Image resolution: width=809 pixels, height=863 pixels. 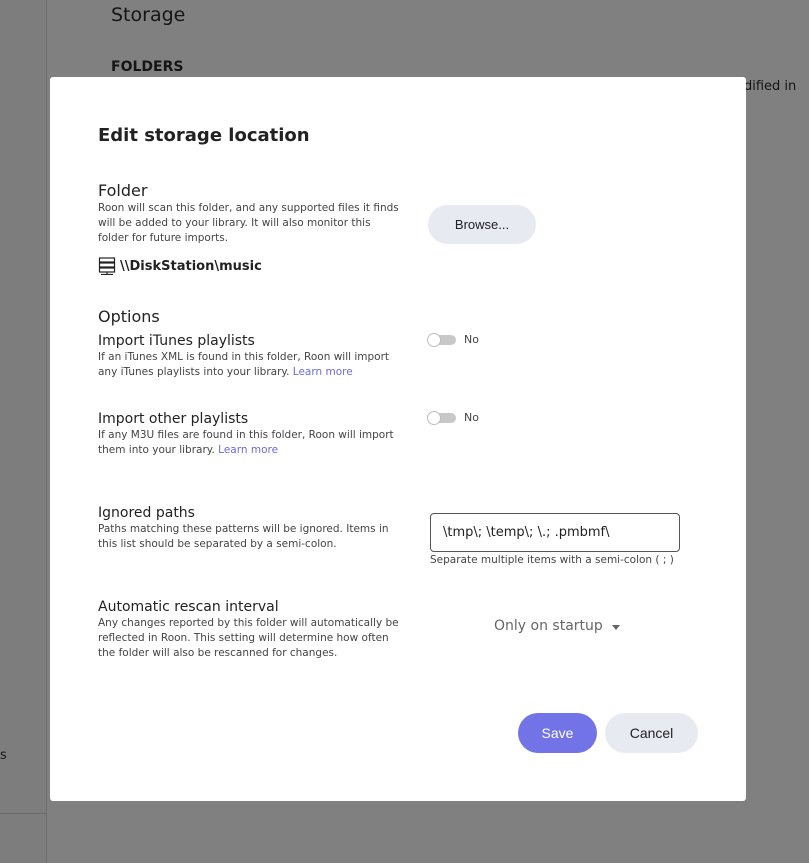 What do you see at coordinates (147, 67) in the screenshot?
I see `folders-heading: FOLDERS` at bounding box center [147, 67].